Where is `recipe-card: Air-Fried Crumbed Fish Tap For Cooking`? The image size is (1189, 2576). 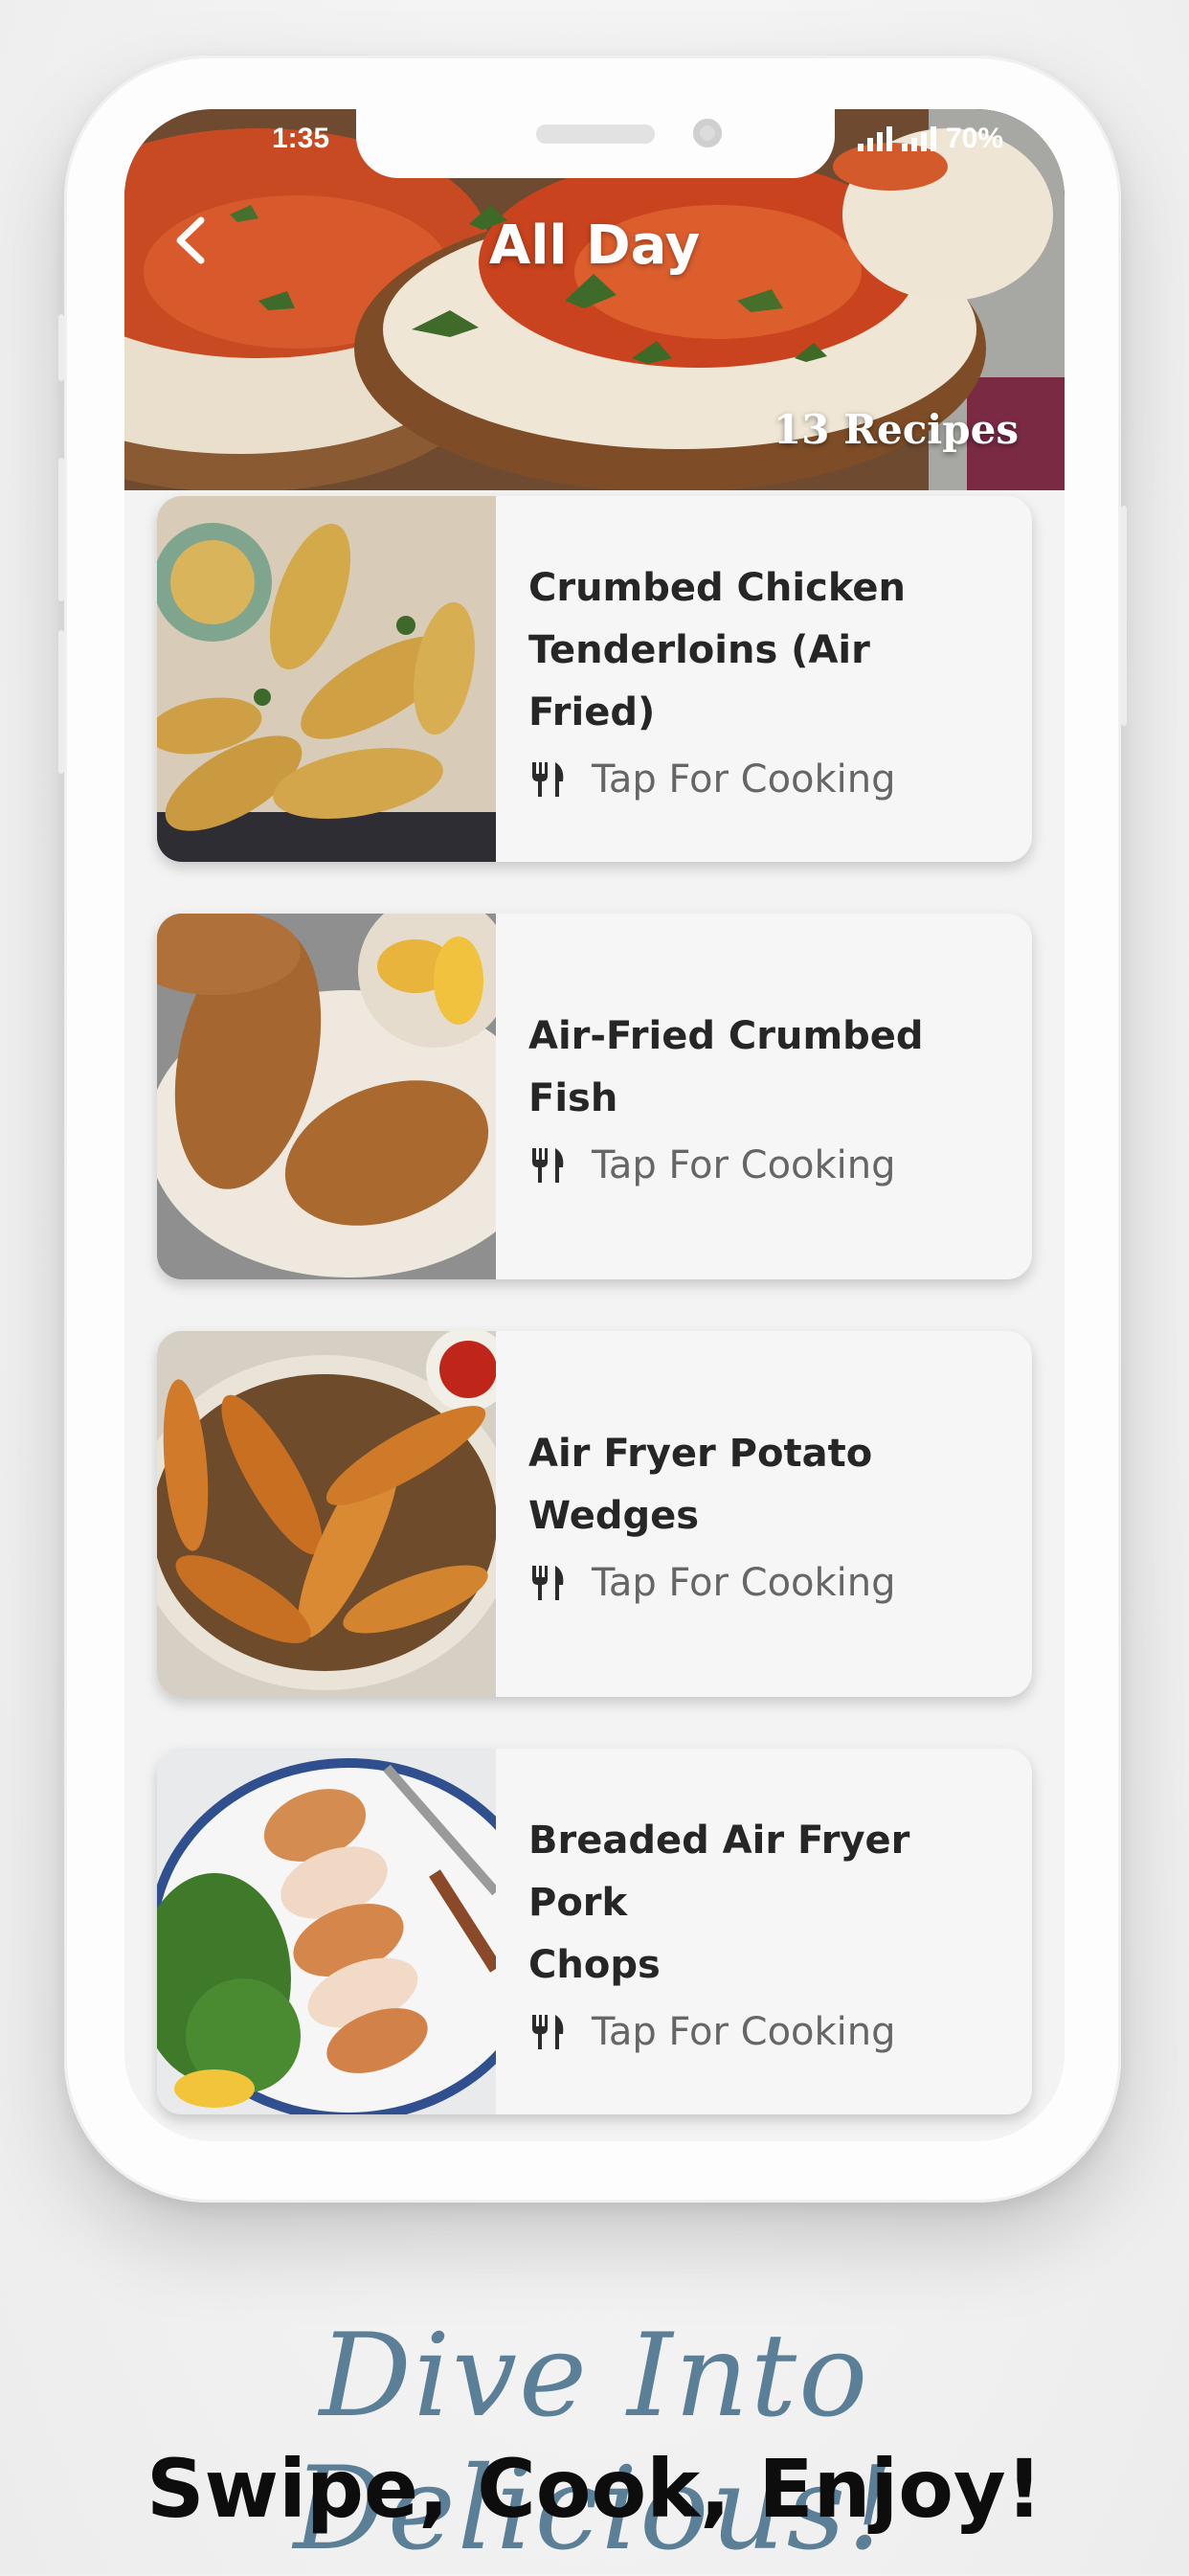
recipe-card: Air-Fried Crumbed Fish Tap For Cooking is located at coordinates (594, 1096).